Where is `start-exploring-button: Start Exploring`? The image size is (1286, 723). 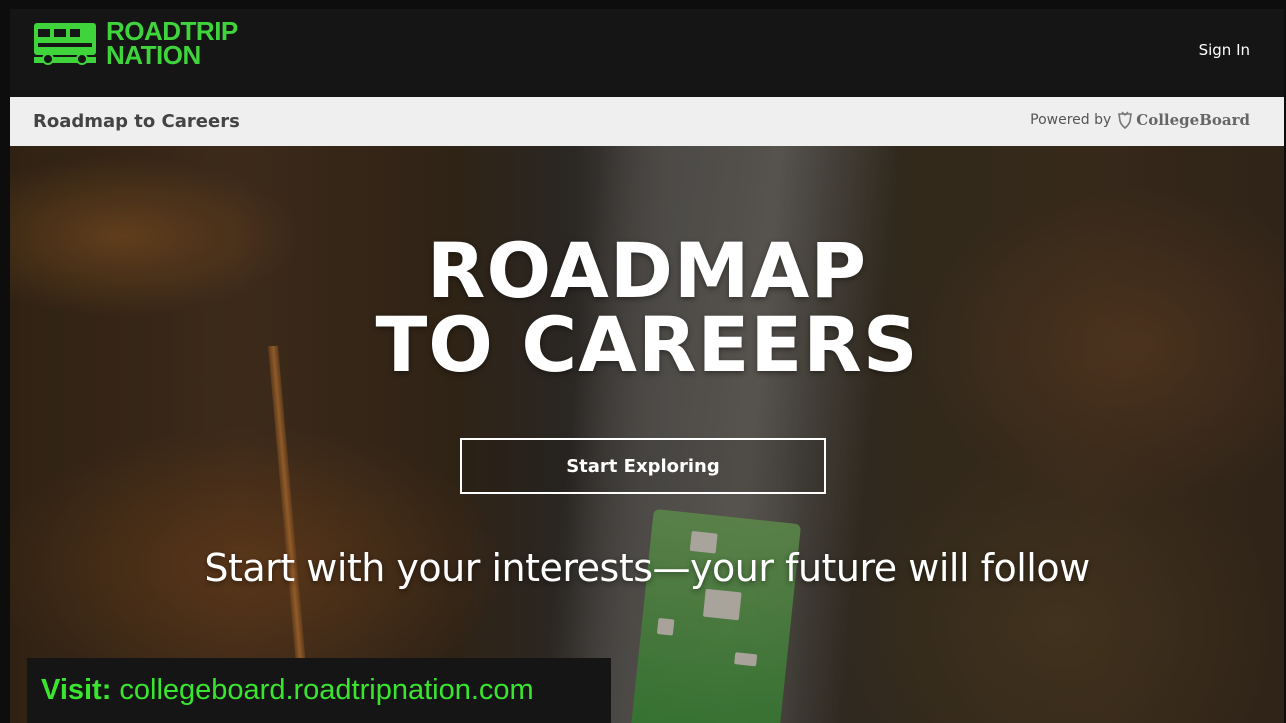 start-exploring-button: Start Exploring is located at coordinates (643, 466).